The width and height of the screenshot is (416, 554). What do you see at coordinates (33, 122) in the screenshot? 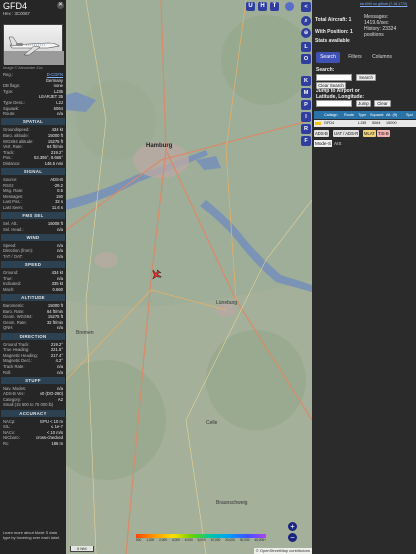
I see `section-header-spatial: SPATIAL` at bounding box center [33, 122].